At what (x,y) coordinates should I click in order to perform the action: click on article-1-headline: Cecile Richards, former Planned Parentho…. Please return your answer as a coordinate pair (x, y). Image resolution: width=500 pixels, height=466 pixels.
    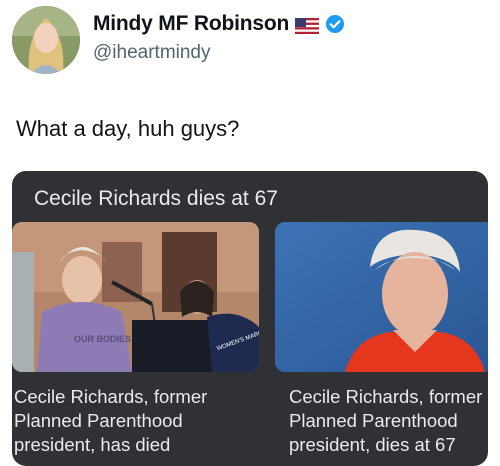
    Looking at the image, I should click on (136, 421).